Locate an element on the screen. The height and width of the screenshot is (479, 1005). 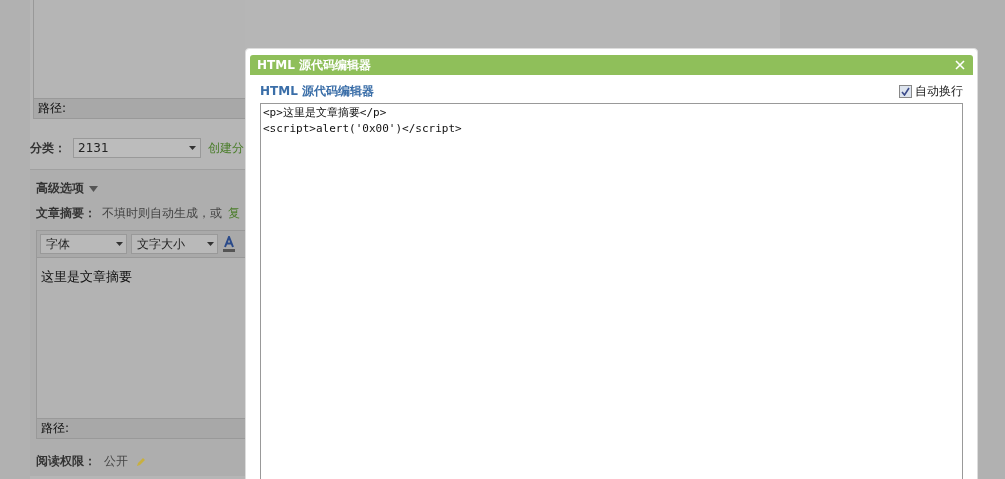
permission-label: 阅读权限： is located at coordinates (66, 461).